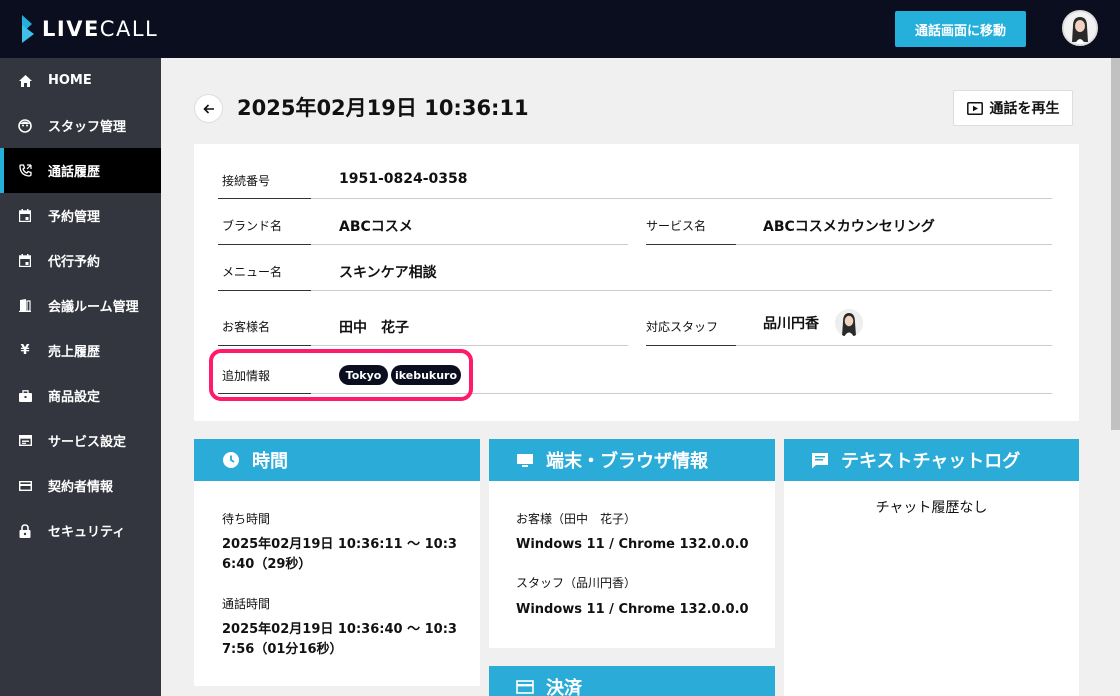 This screenshot has height=696, width=1120. What do you see at coordinates (25, 171) in the screenshot?
I see `phone-icon` at bounding box center [25, 171].